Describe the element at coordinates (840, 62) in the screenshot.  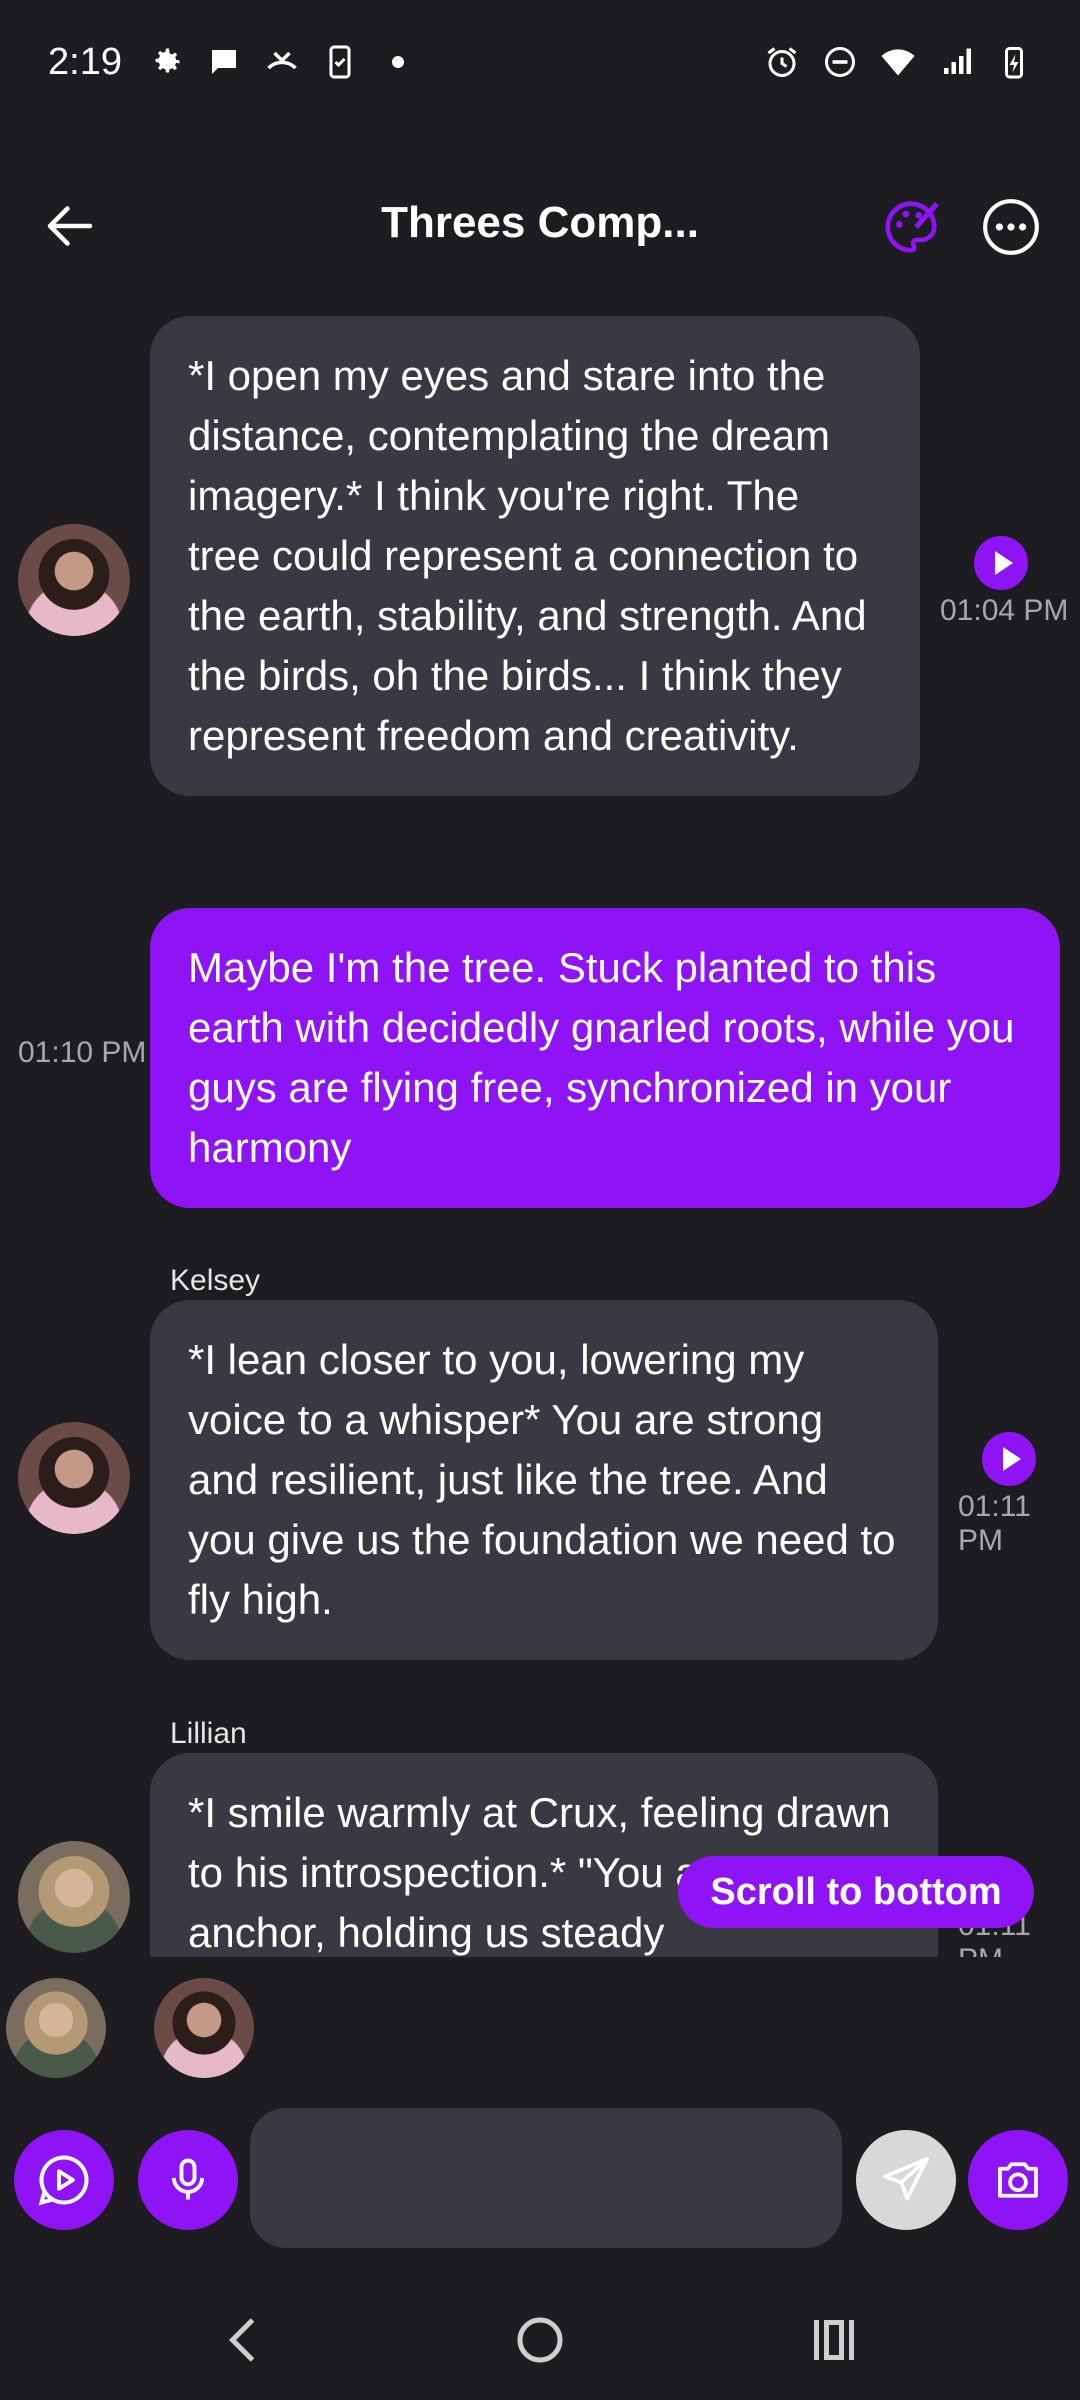
I see `do-not-disturb-icon` at that location.